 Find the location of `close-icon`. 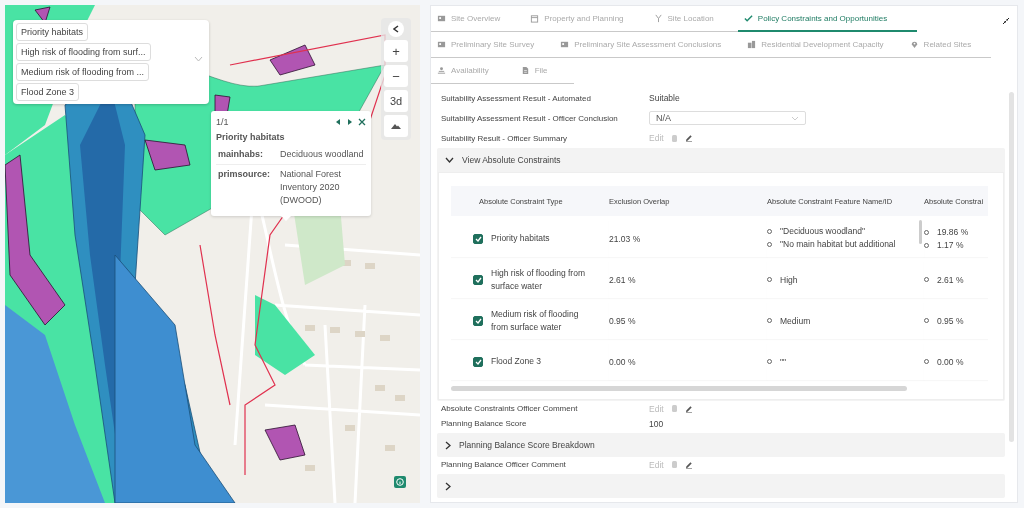

close-icon is located at coordinates (362, 122).